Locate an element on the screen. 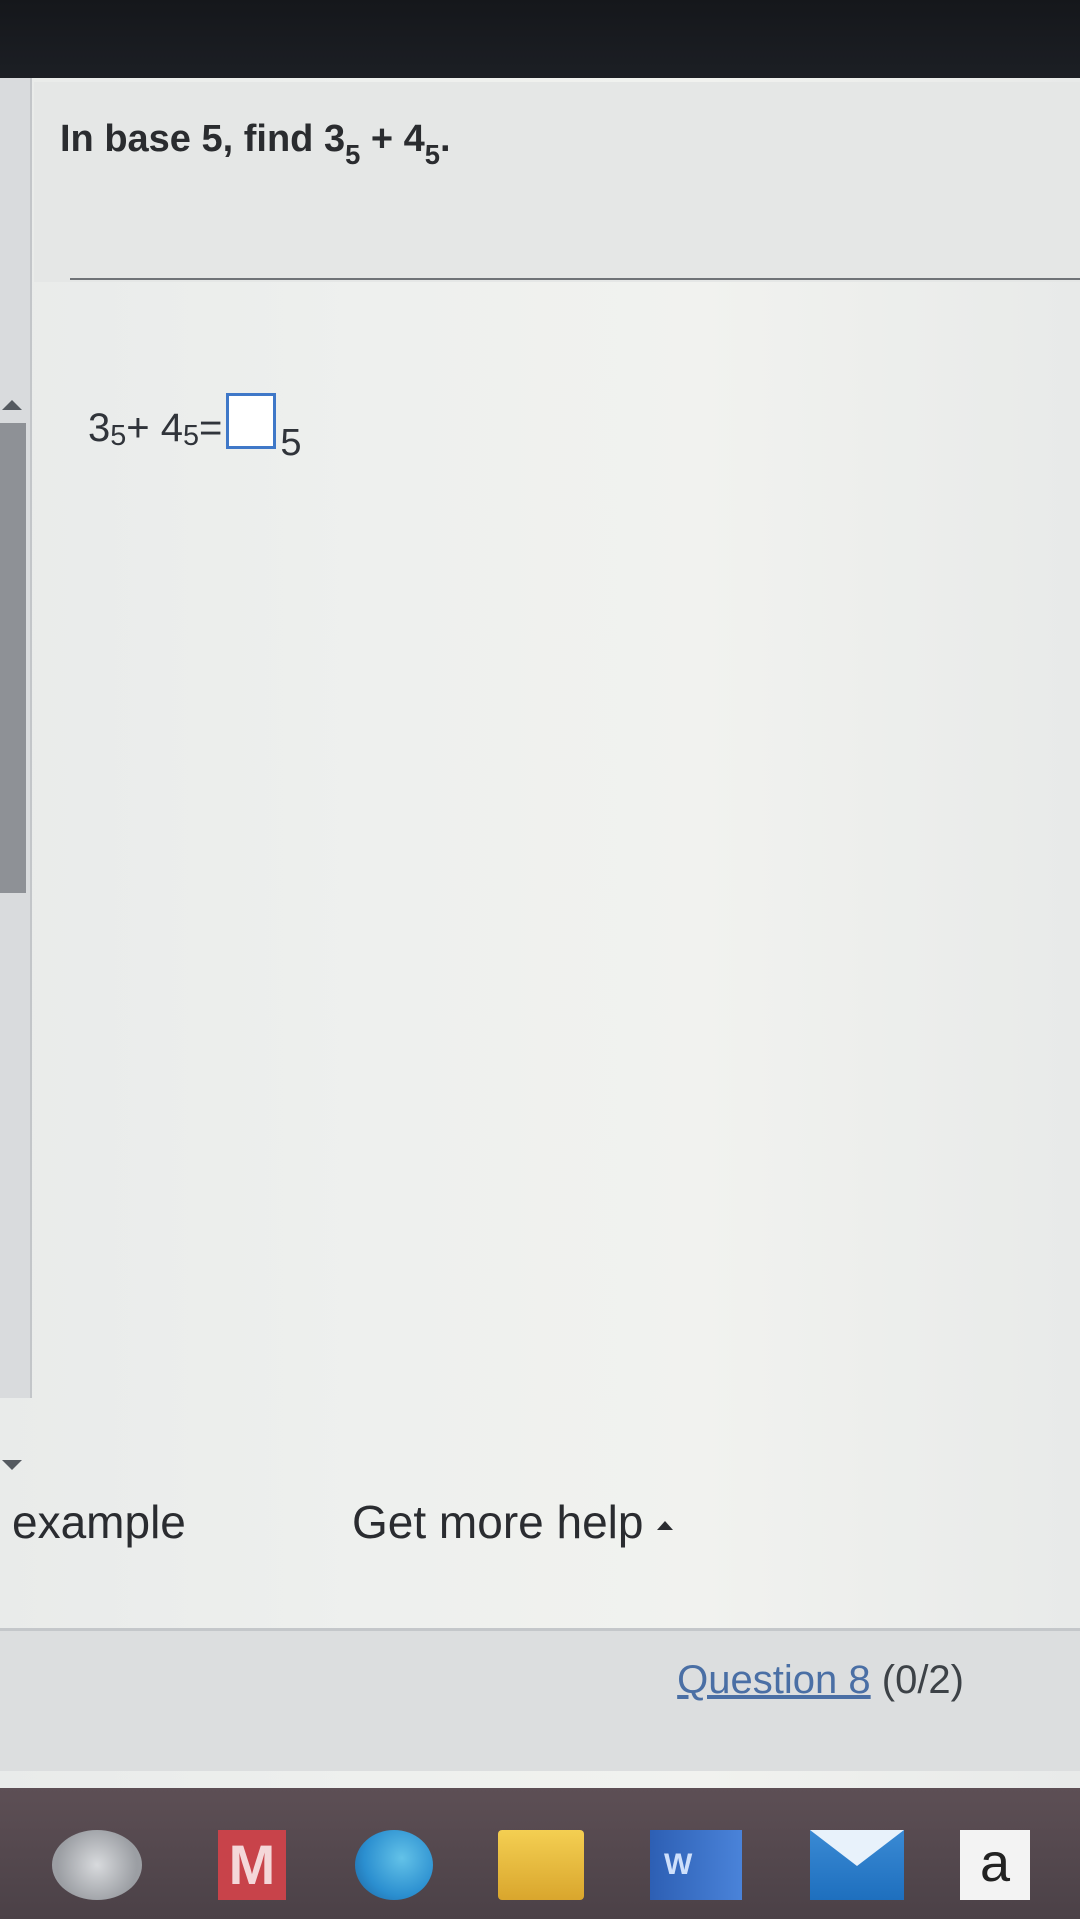 The image size is (1080, 1919). get-more-help-label: Get more help is located at coordinates (498, 1522).